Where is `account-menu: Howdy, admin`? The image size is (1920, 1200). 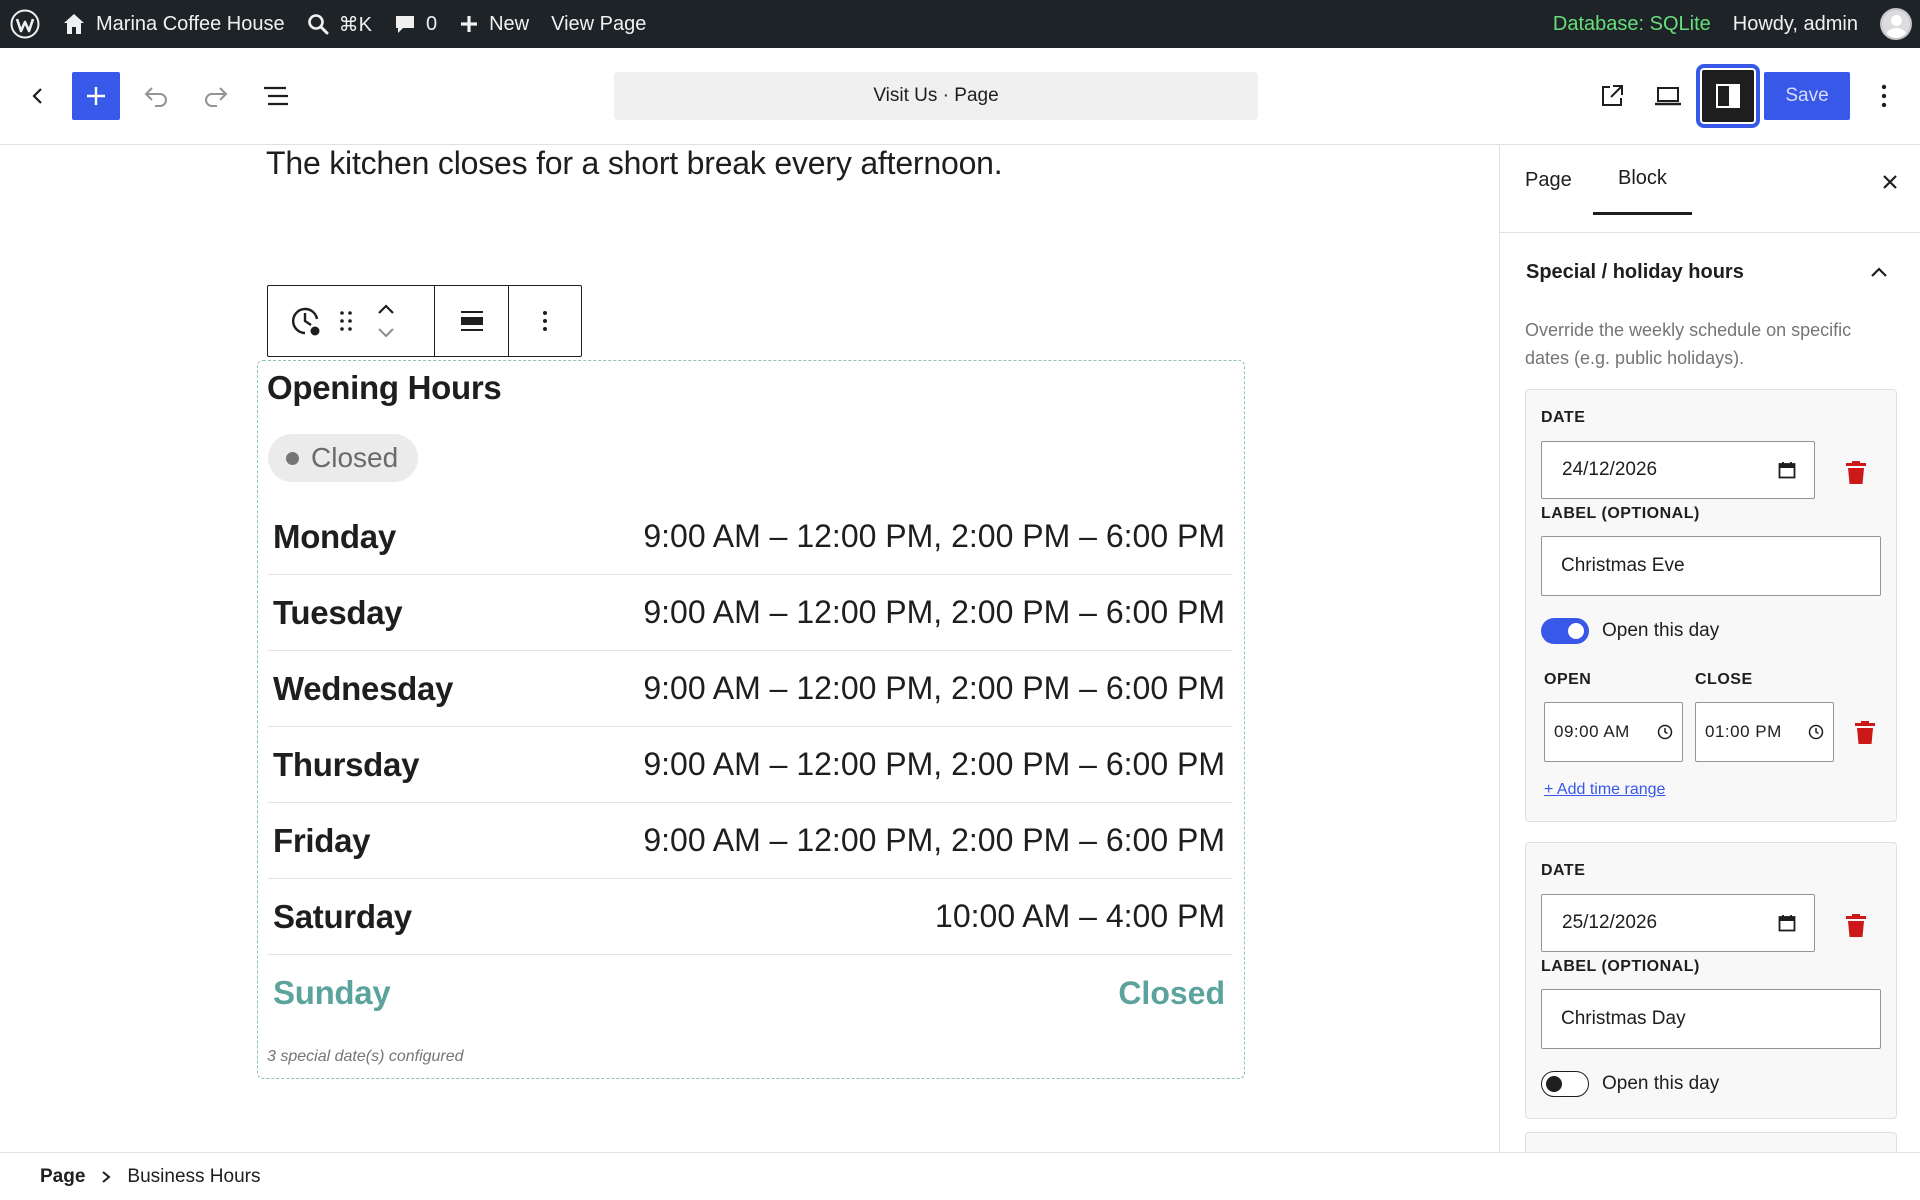
account-menu: Howdy, admin is located at coordinates (1821, 24).